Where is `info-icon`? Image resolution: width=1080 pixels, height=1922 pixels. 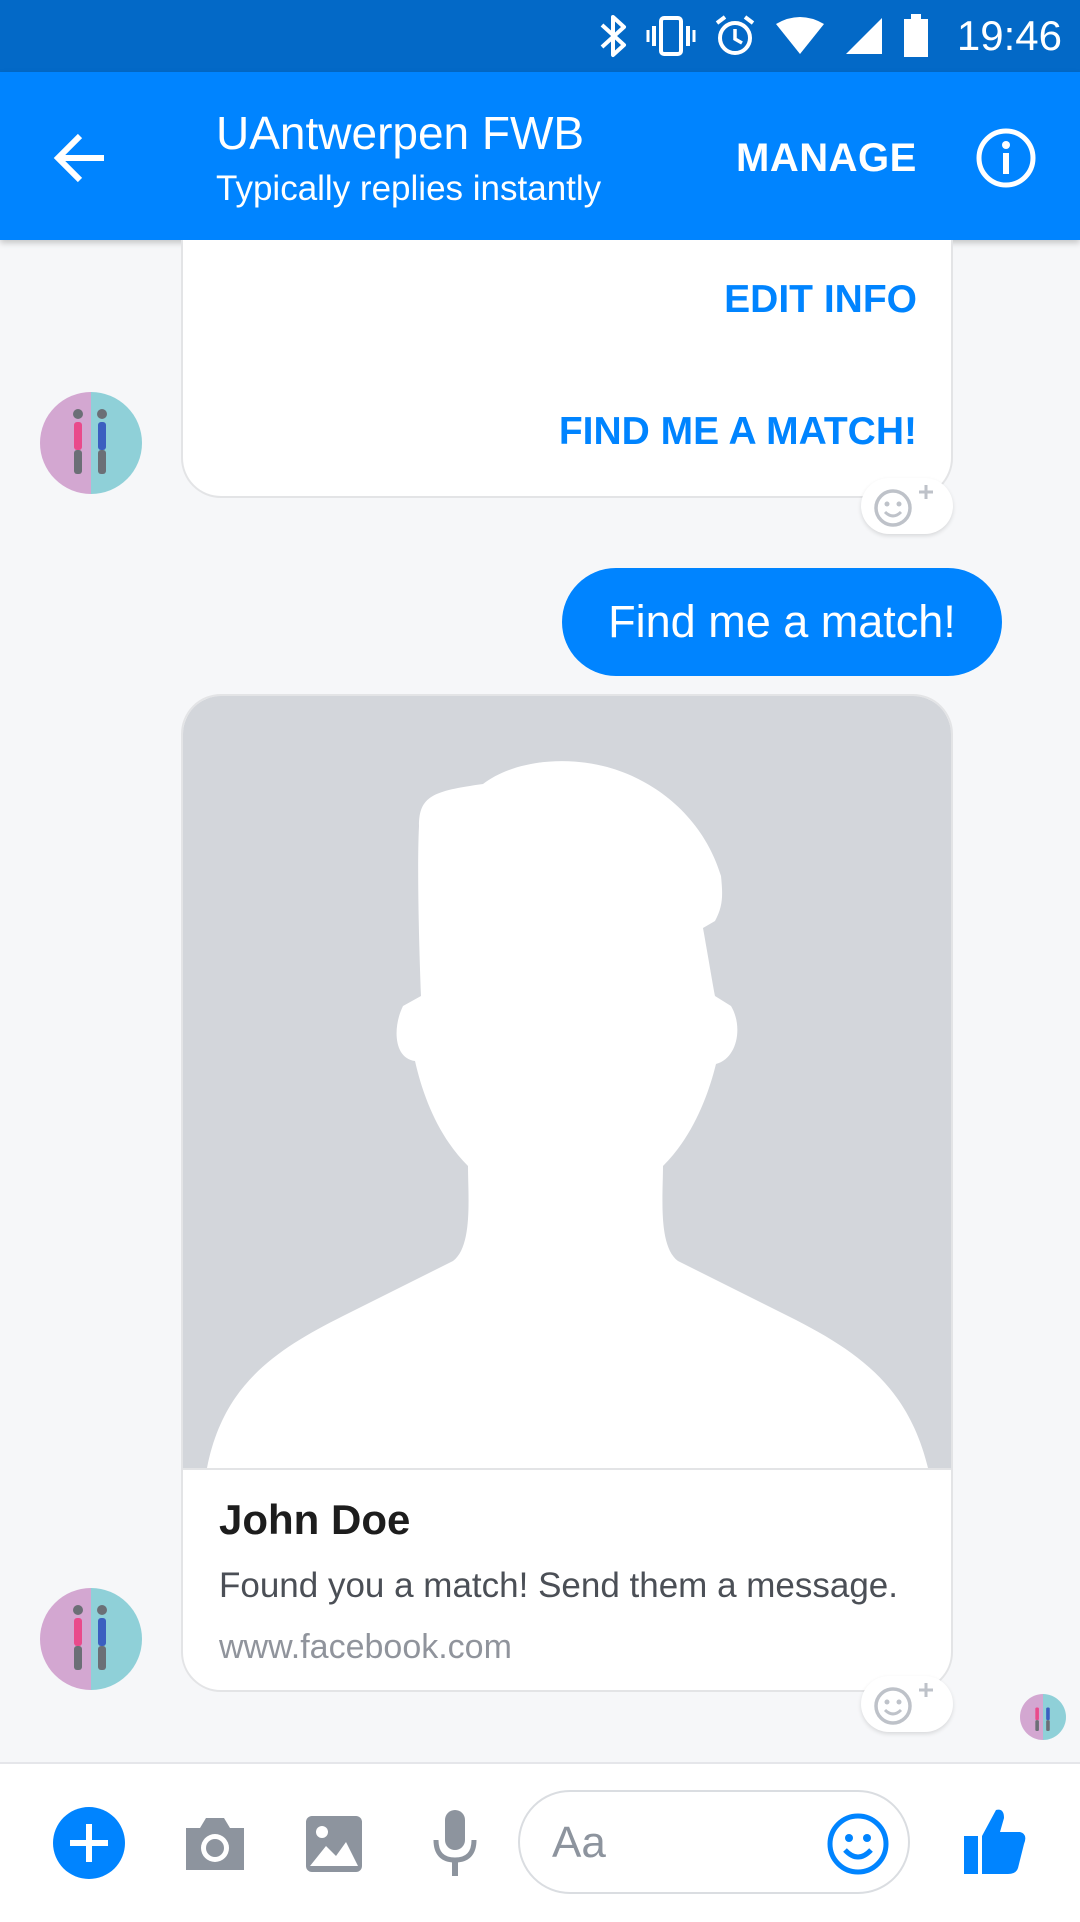 info-icon is located at coordinates (1006, 158).